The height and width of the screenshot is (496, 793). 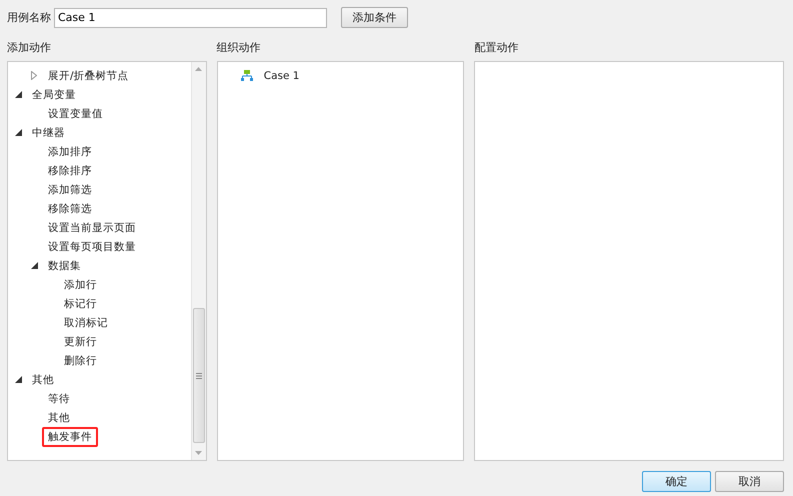 I want to click on panel-title: 添加动作, so click(x=29, y=47).